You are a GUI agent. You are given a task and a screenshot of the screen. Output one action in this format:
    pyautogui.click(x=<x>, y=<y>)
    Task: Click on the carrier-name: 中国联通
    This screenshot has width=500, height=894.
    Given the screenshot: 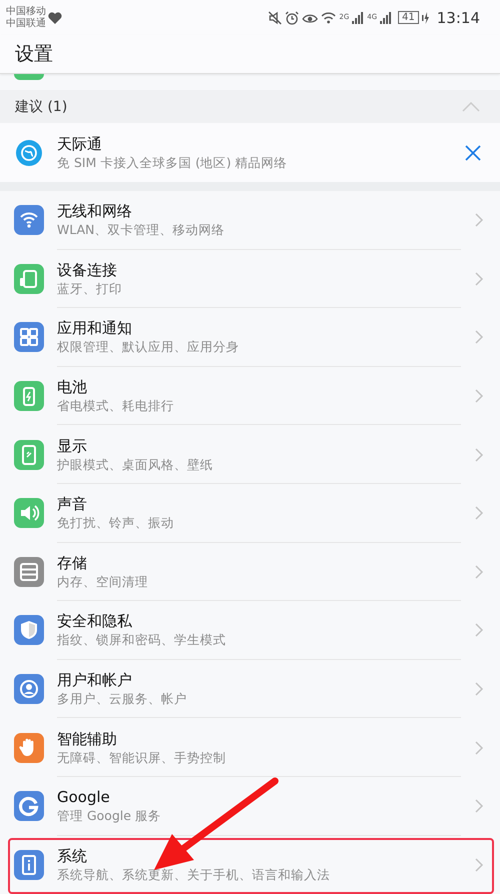 What is the action you would take?
    pyautogui.click(x=26, y=24)
    